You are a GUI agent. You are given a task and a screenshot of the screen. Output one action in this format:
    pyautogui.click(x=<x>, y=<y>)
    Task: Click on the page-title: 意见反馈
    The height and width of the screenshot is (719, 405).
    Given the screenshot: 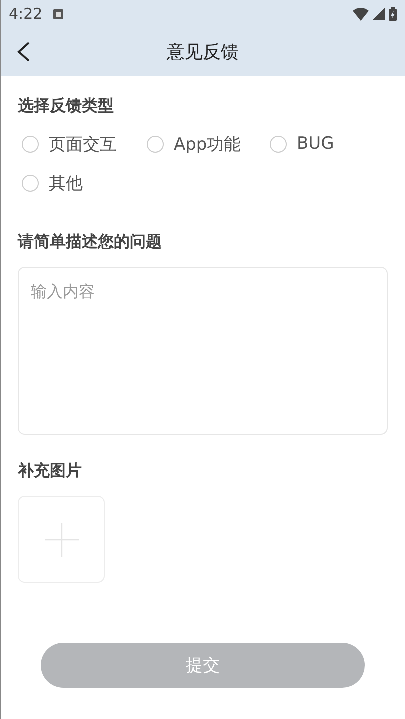 What is the action you would take?
    pyautogui.click(x=203, y=52)
    